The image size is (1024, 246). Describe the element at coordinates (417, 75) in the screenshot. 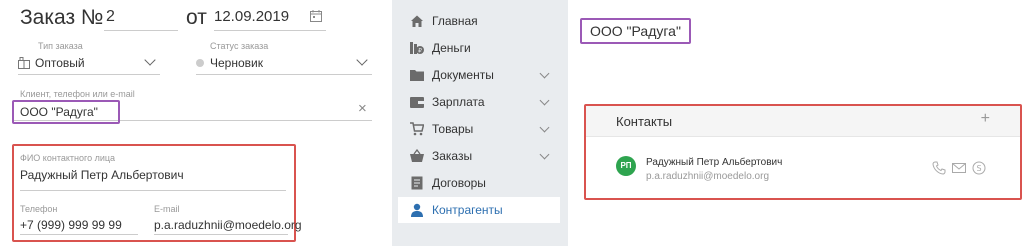

I see `folder-icon` at that location.